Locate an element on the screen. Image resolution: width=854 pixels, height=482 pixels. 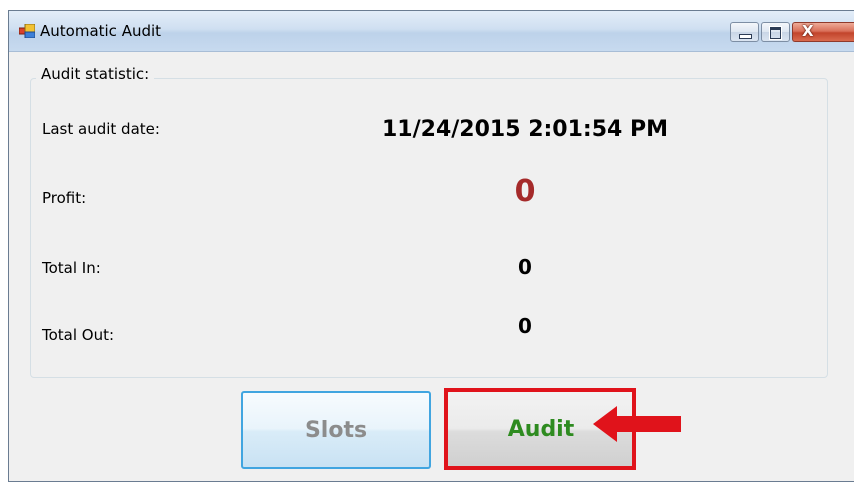
profit-label: Profit: is located at coordinates (64, 198).